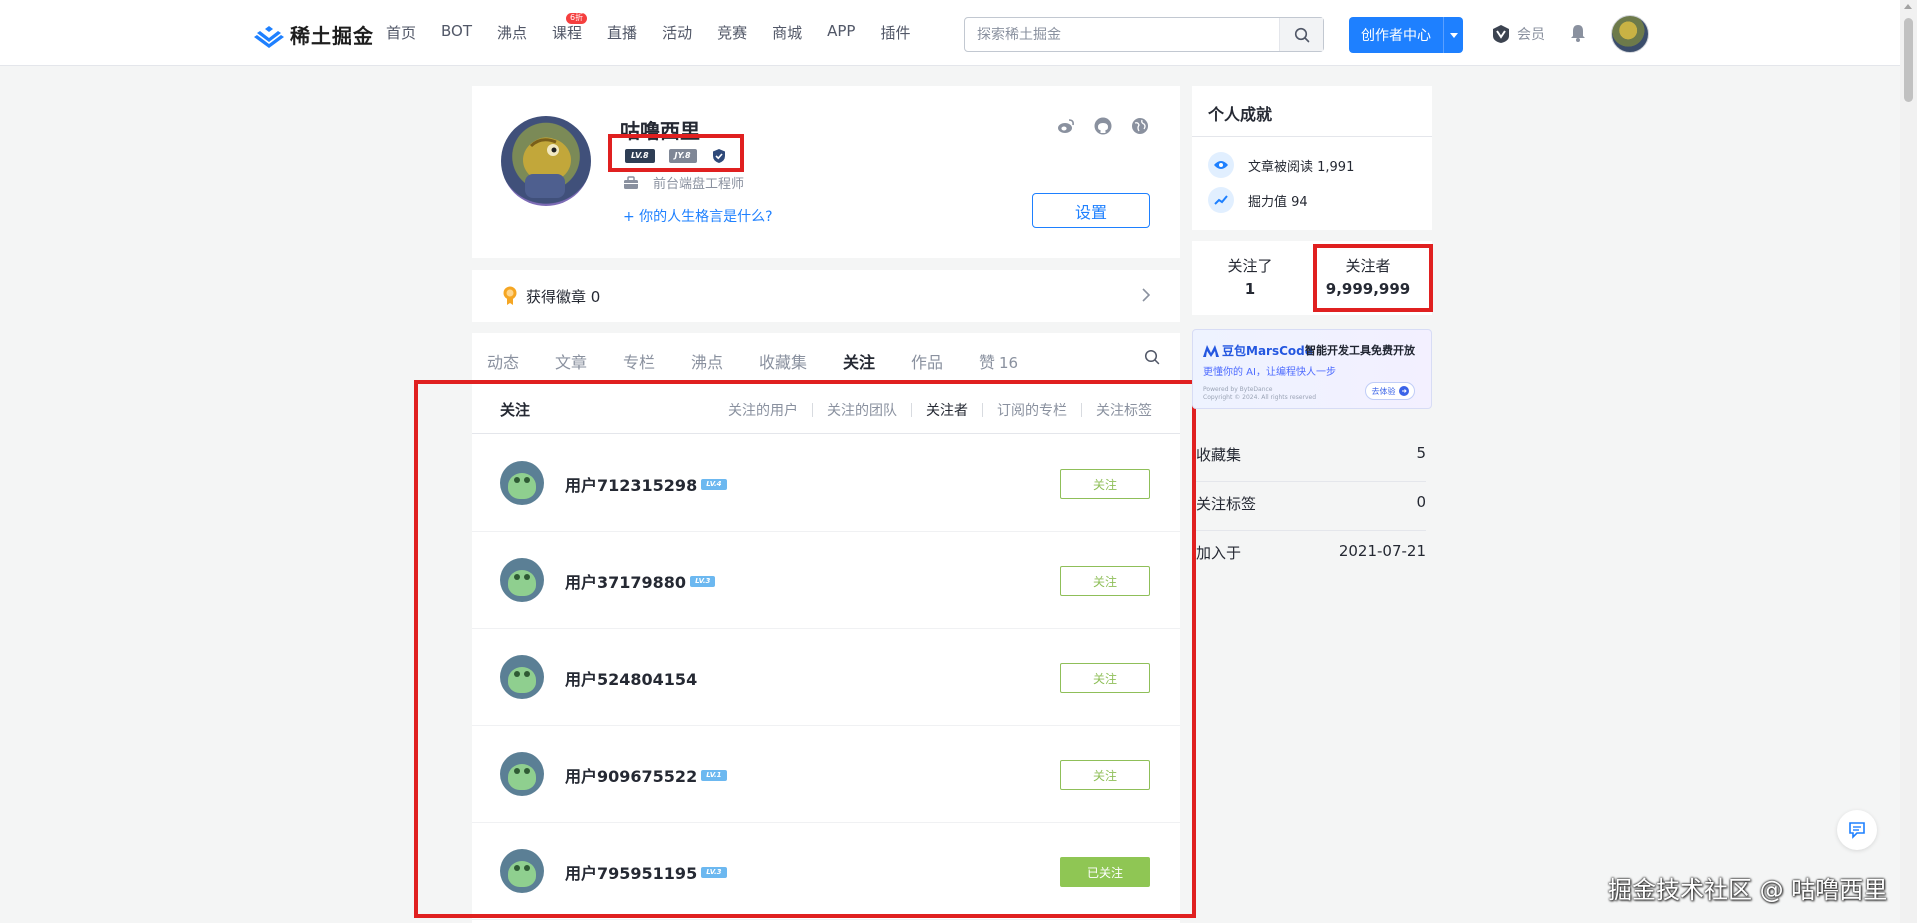  What do you see at coordinates (571, 361) in the screenshot?
I see `tab-articles: 文章` at bounding box center [571, 361].